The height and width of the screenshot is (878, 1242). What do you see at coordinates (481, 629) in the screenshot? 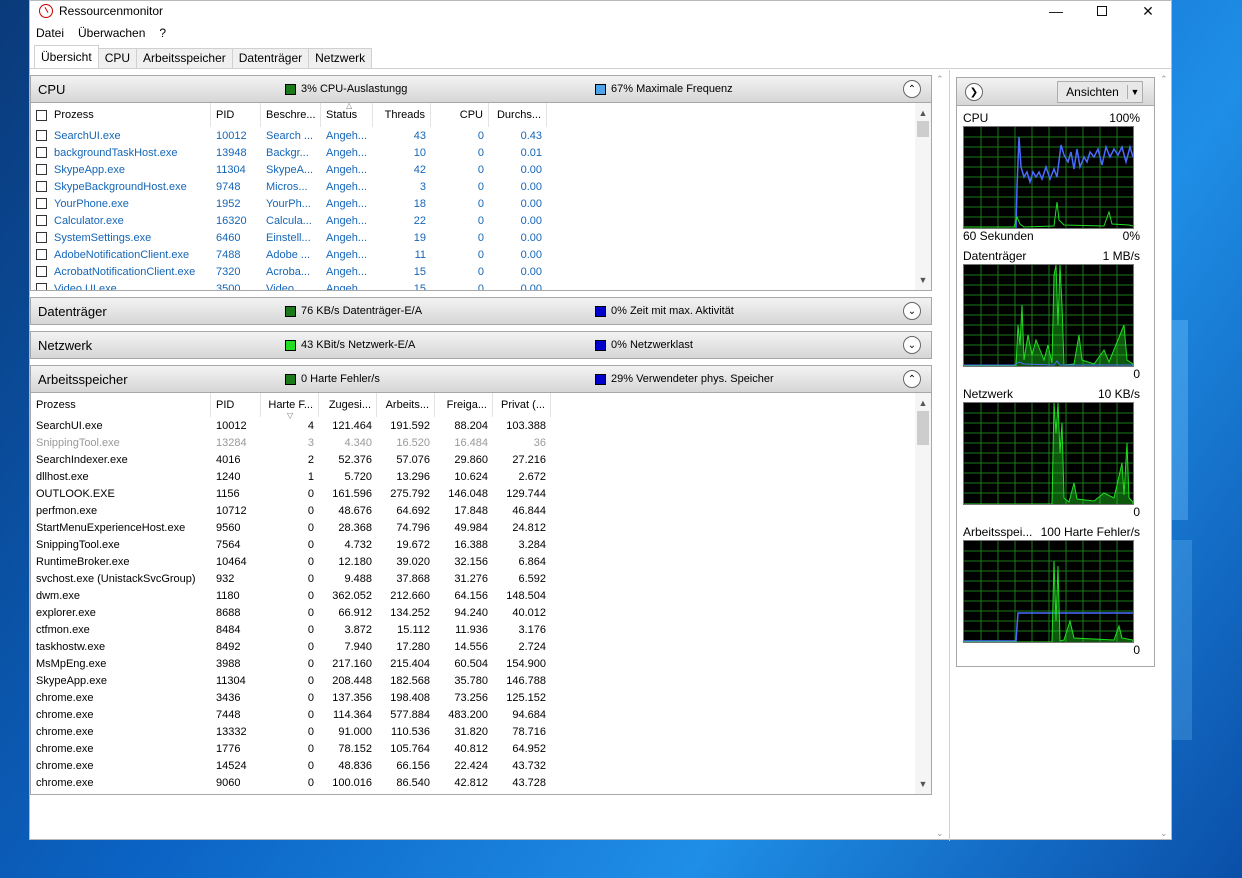
I see `table-row: ctfmon.exe 8484 0 3.872 15.112 11.936 3.176` at bounding box center [481, 629].